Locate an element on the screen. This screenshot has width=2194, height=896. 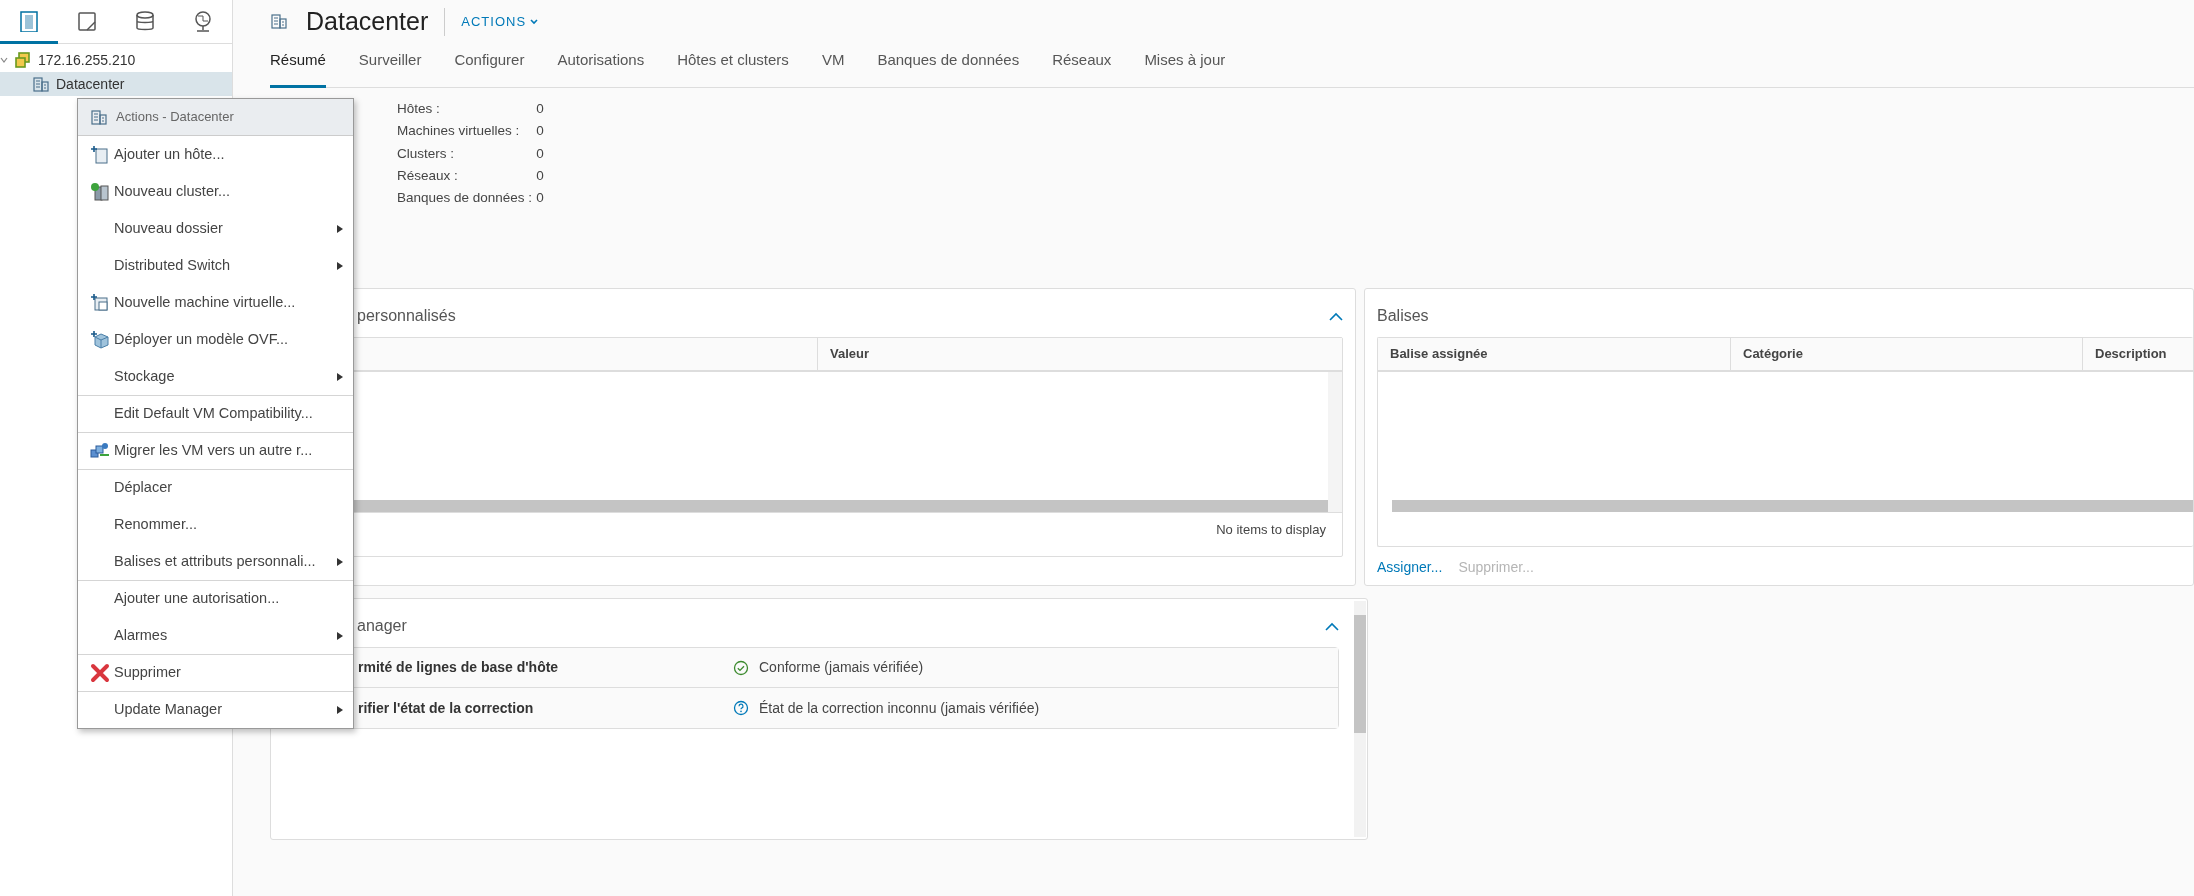
tab: Résumé is located at coordinates (298, 66).